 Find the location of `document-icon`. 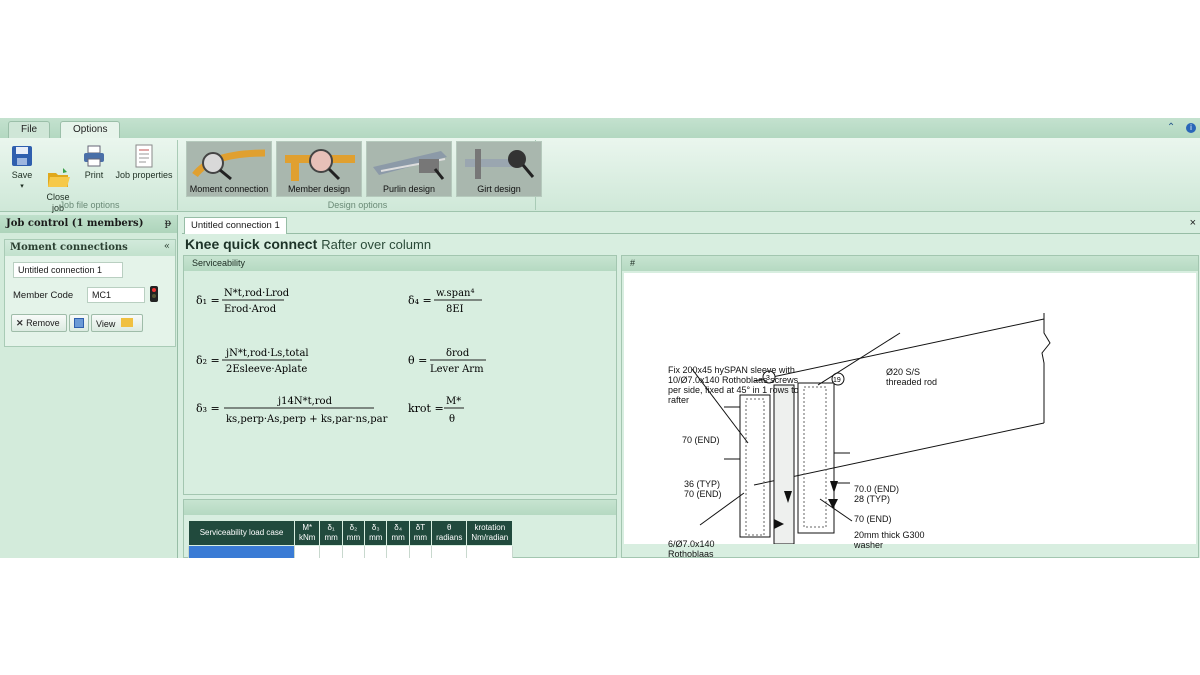

document-icon is located at coordinates (144, 156).